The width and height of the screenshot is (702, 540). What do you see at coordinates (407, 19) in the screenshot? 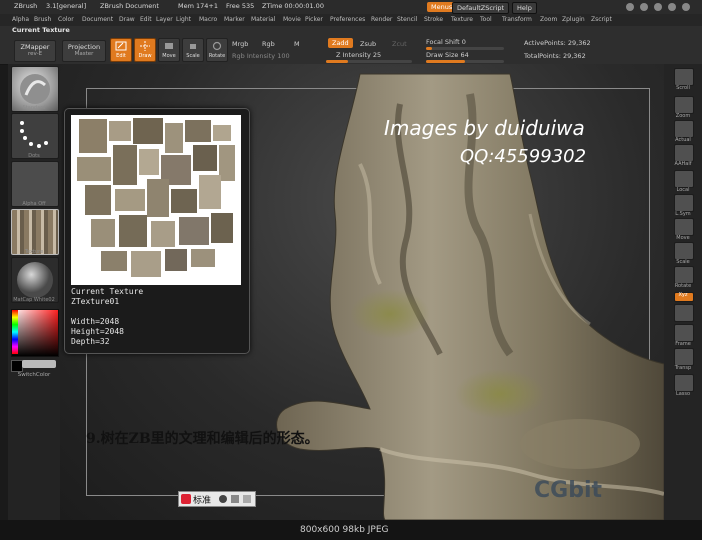
I see `menu-stencil: Stencil` at bounding box center [407, 19].